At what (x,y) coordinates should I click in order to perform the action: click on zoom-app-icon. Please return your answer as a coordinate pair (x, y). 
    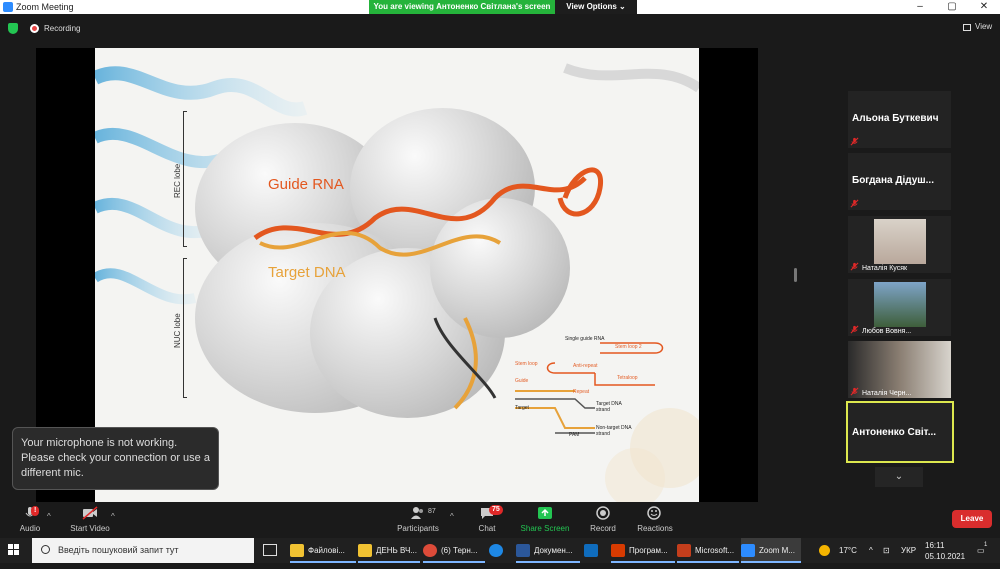
    Looking at the image, I should click on (8, 7).